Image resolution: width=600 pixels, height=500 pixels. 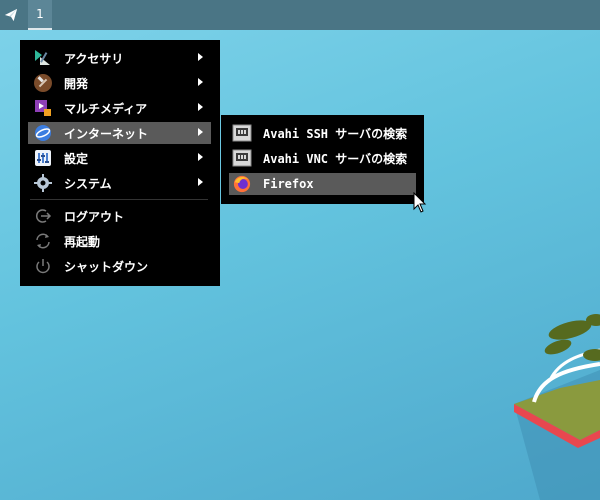 What do you see at coordinates (420, 202) in the screenshot?
I see `mouse-pointer-icon` at bounding box center [420, 202].